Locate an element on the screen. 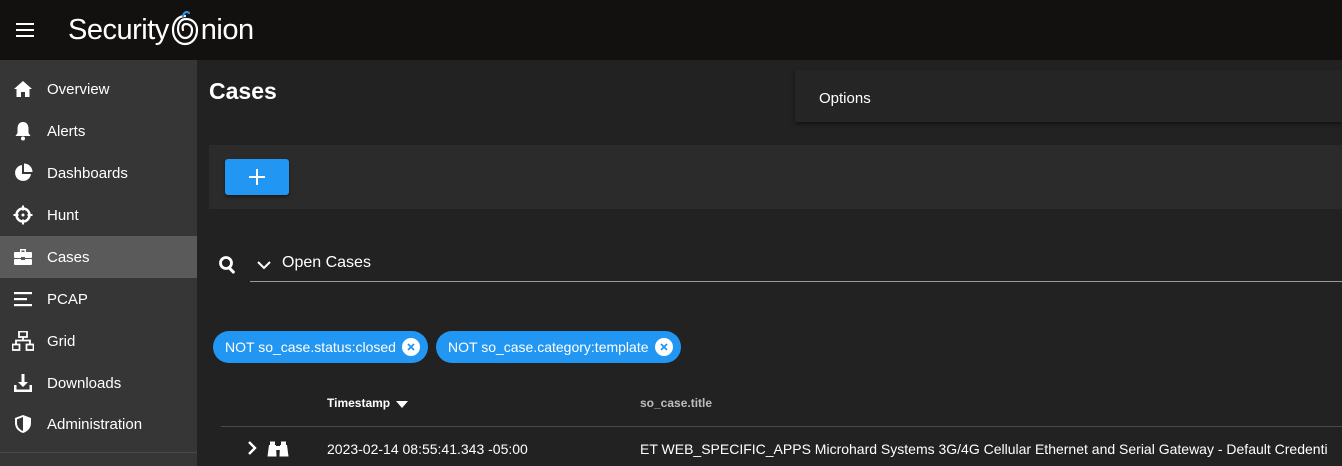  filter-chip-category: NOT so_case.category:template is located at coordinates (558, 347).